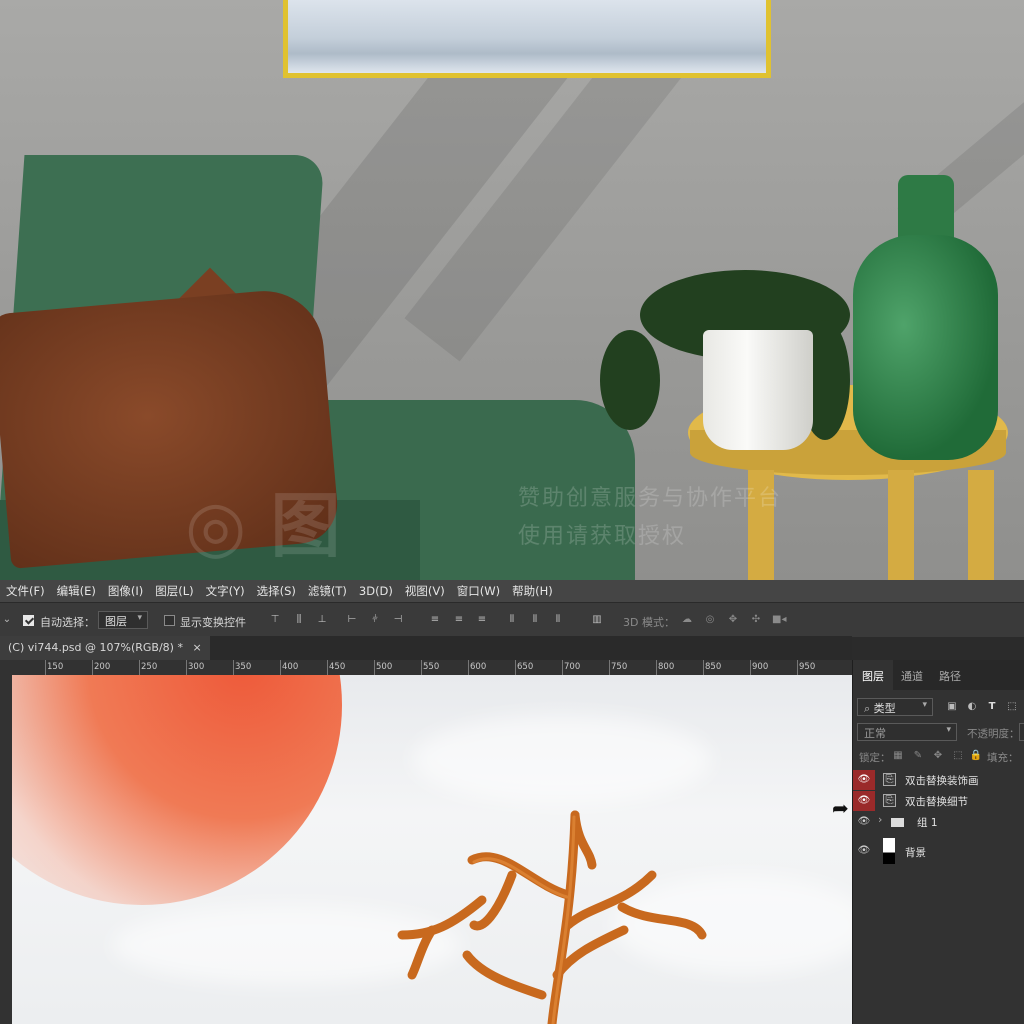 Image resolution: width=1024 pixels, height=1024 pixels. I want to click on layer-filter-row: ⌕ 类型 ▾ ▣ ◐ T ⬚, so click(938, 707).